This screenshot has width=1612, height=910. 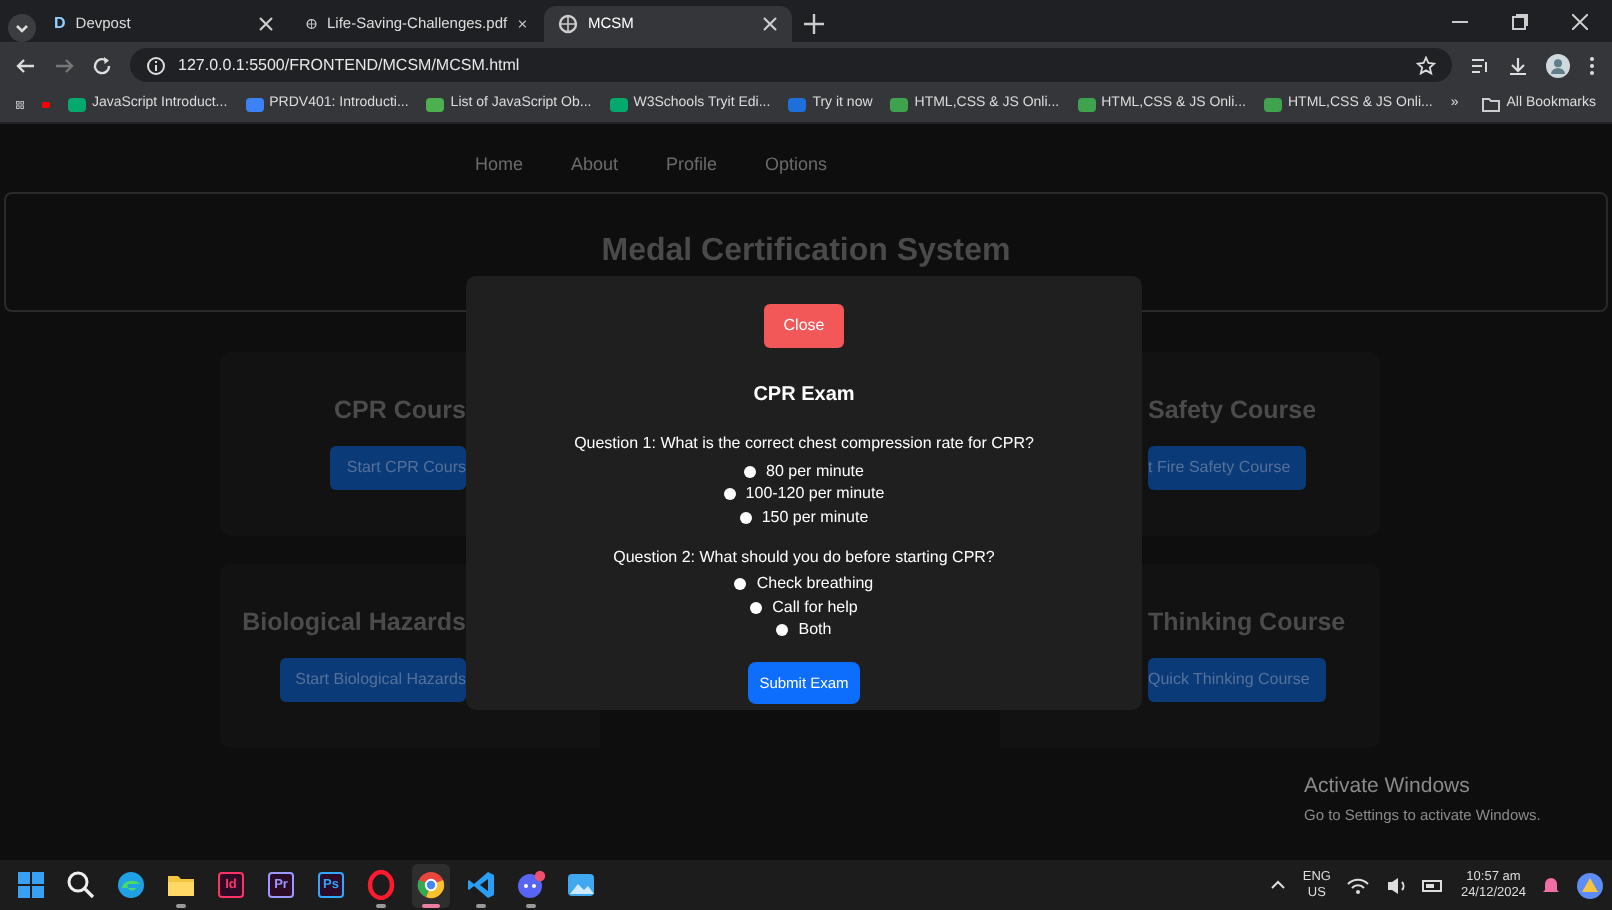 I want to click on code-editor-icon, so click(x=481, y=885).